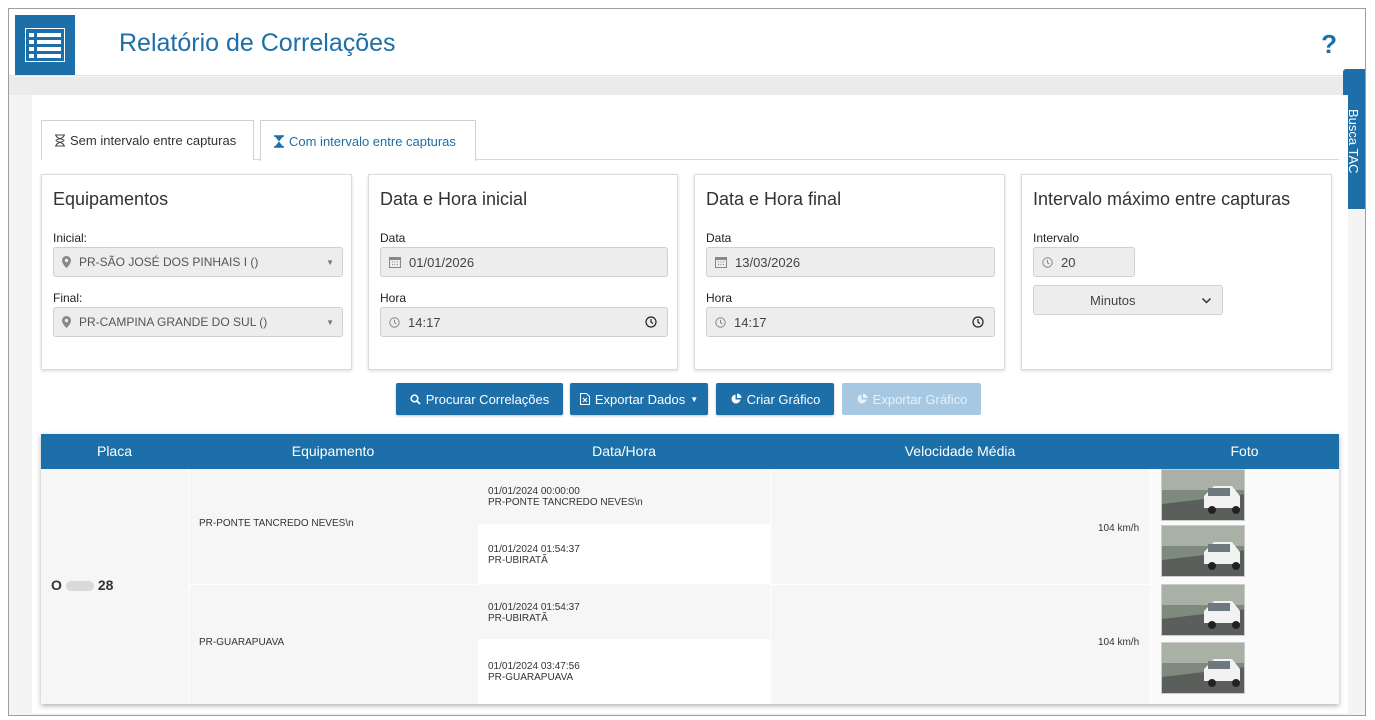 The width and height of the screenshot is (1375, 720). I want to click on tab-com-intervalo: Com intervalo entre capturas, so click(368, 140).